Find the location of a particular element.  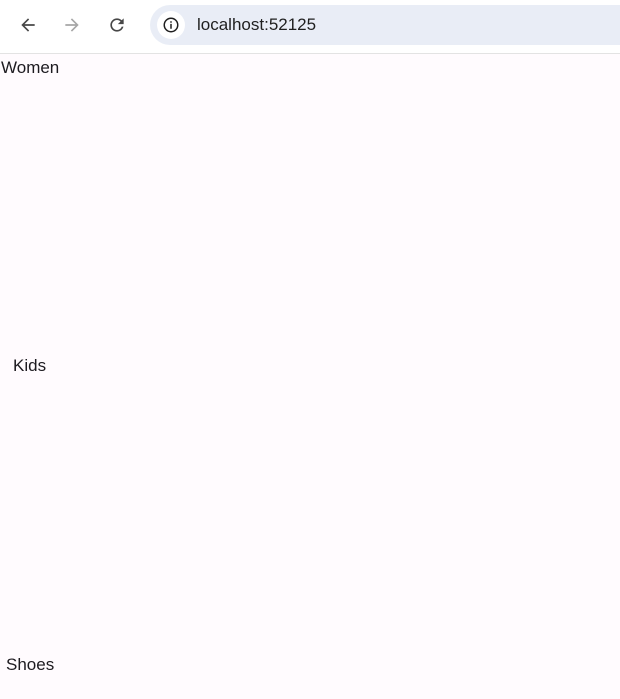

info-icon is located at coordinates (171, 25).